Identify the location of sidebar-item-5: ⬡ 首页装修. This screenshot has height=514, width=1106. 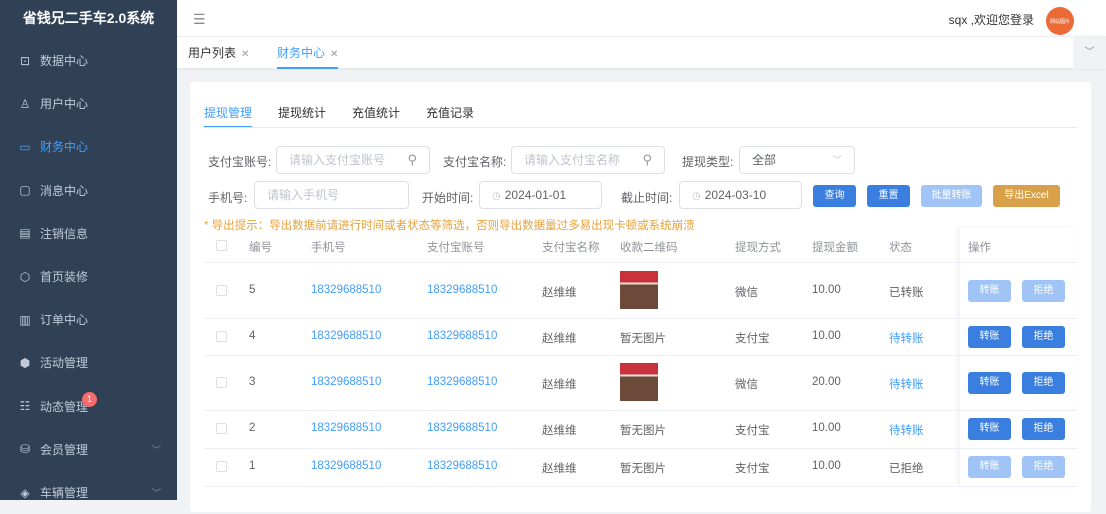
(88, 276).